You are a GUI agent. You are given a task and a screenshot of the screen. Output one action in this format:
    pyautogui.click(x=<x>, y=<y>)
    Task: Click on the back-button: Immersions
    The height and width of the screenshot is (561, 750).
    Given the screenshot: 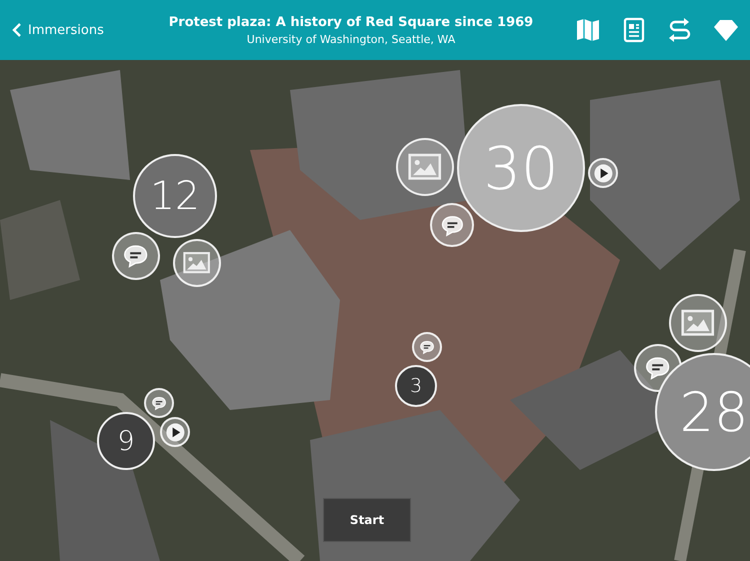 What is the action you would take?
    pyautogui.click(x=83, y=30)
    